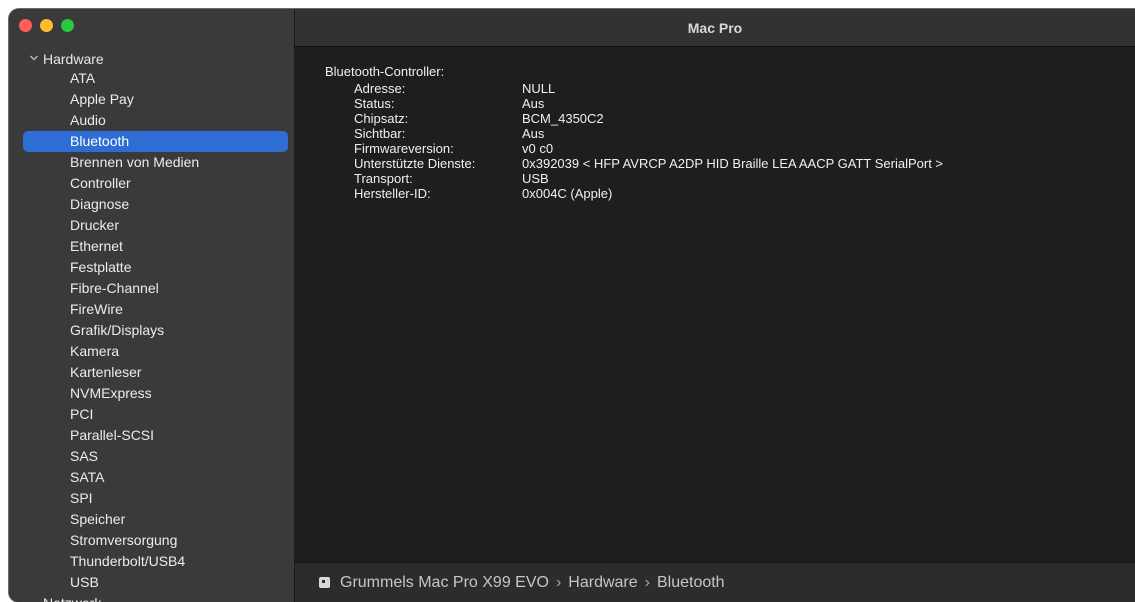 The height and width of the screenshot is (602, 1135). I want to click on sidebar-item-kamera: Kamera, so click(155, 351).